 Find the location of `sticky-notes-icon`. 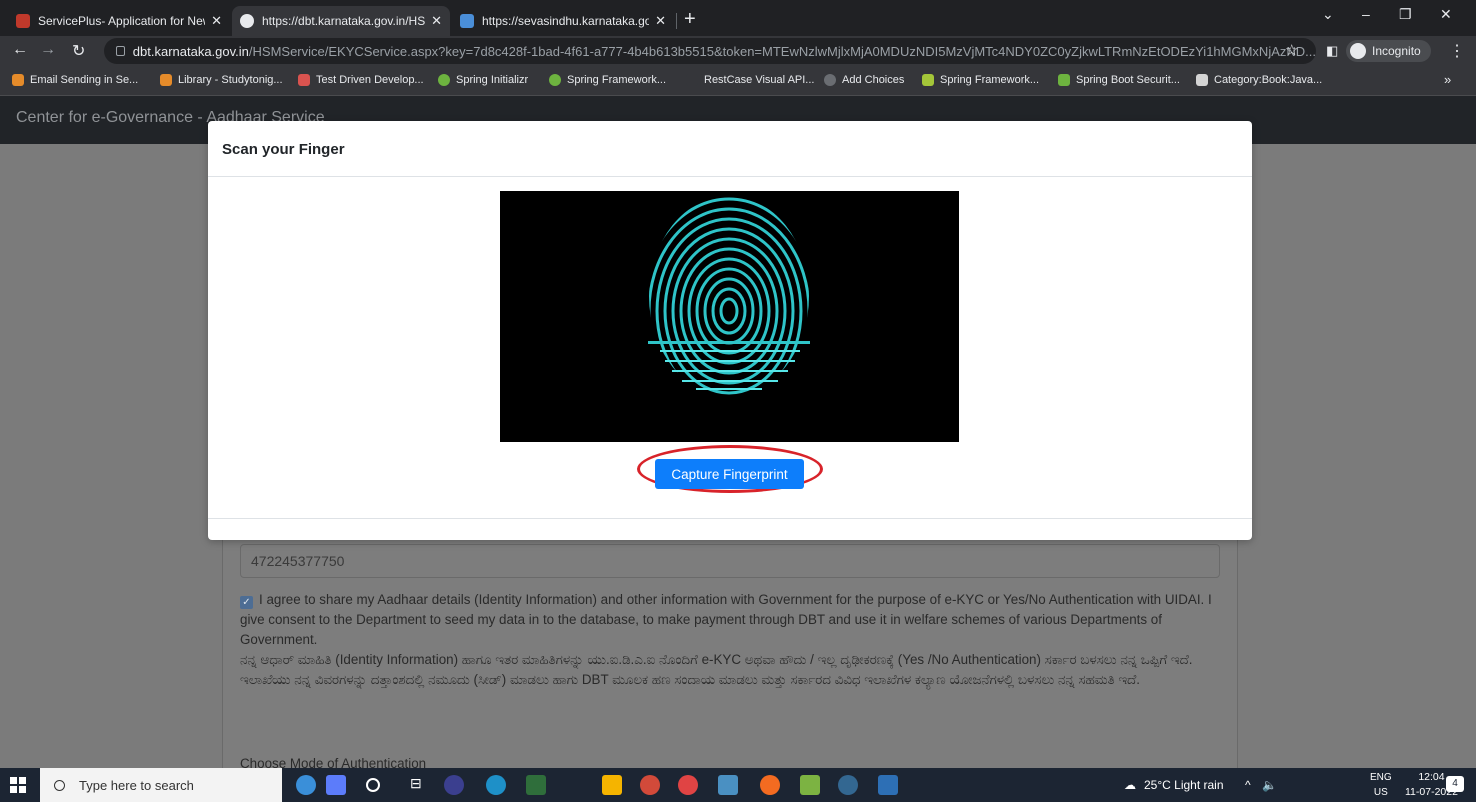

sticky-notes-icon is located at coordinates (612, 785).